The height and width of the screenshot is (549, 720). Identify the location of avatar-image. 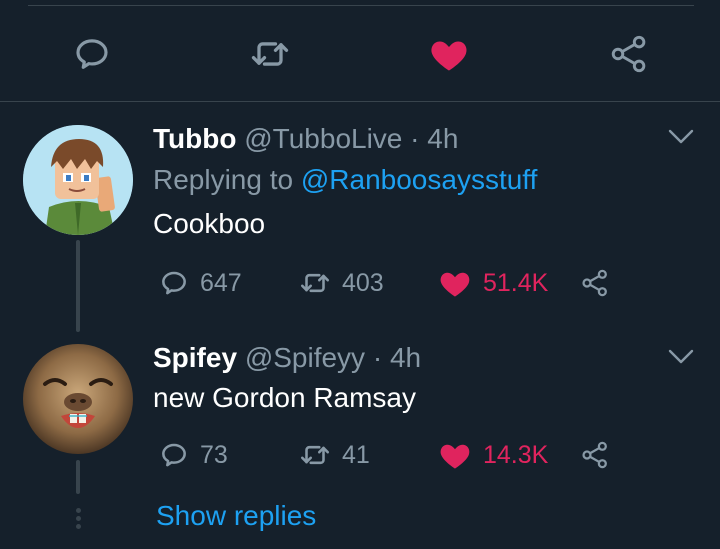
(78, 180).